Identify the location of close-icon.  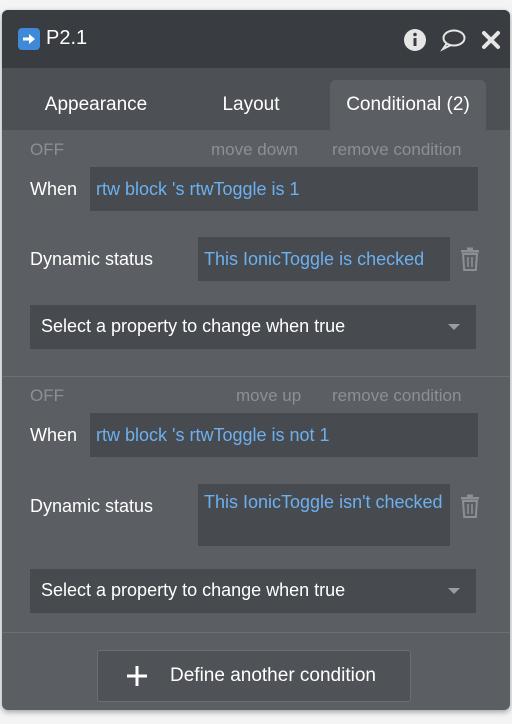
(491, 40).